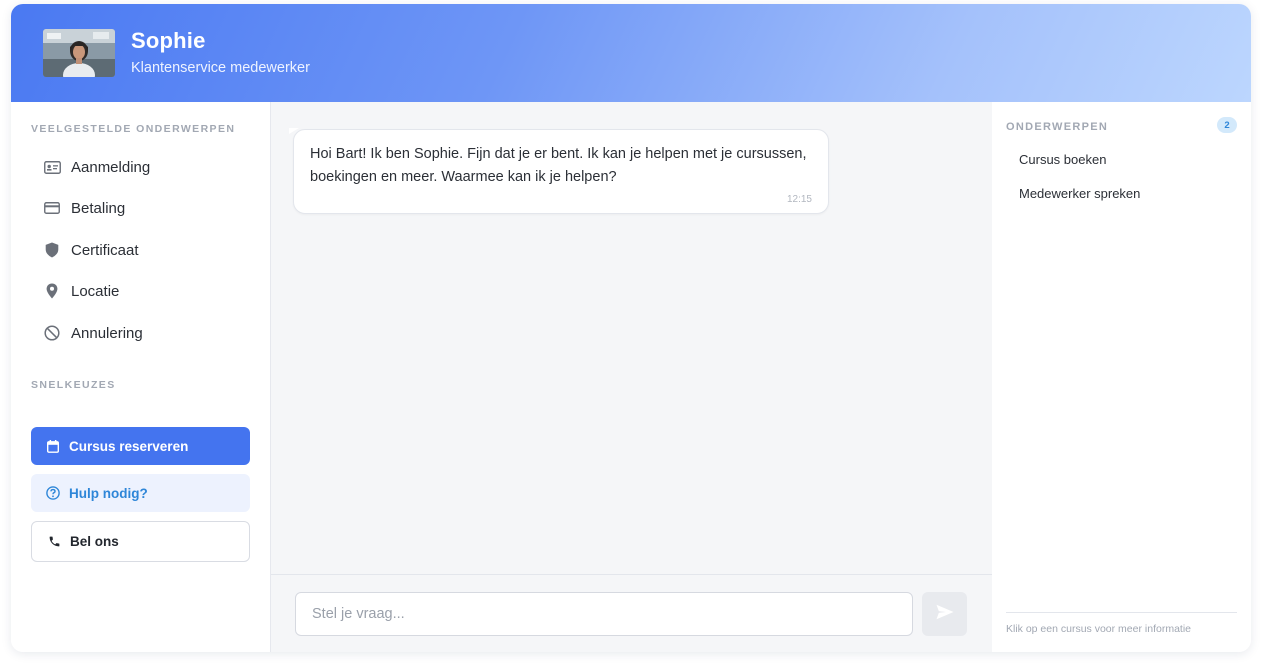 This screenshot has width=1269, height=669. I want to click on call-us-button: Bel ons, so click(140, 541).